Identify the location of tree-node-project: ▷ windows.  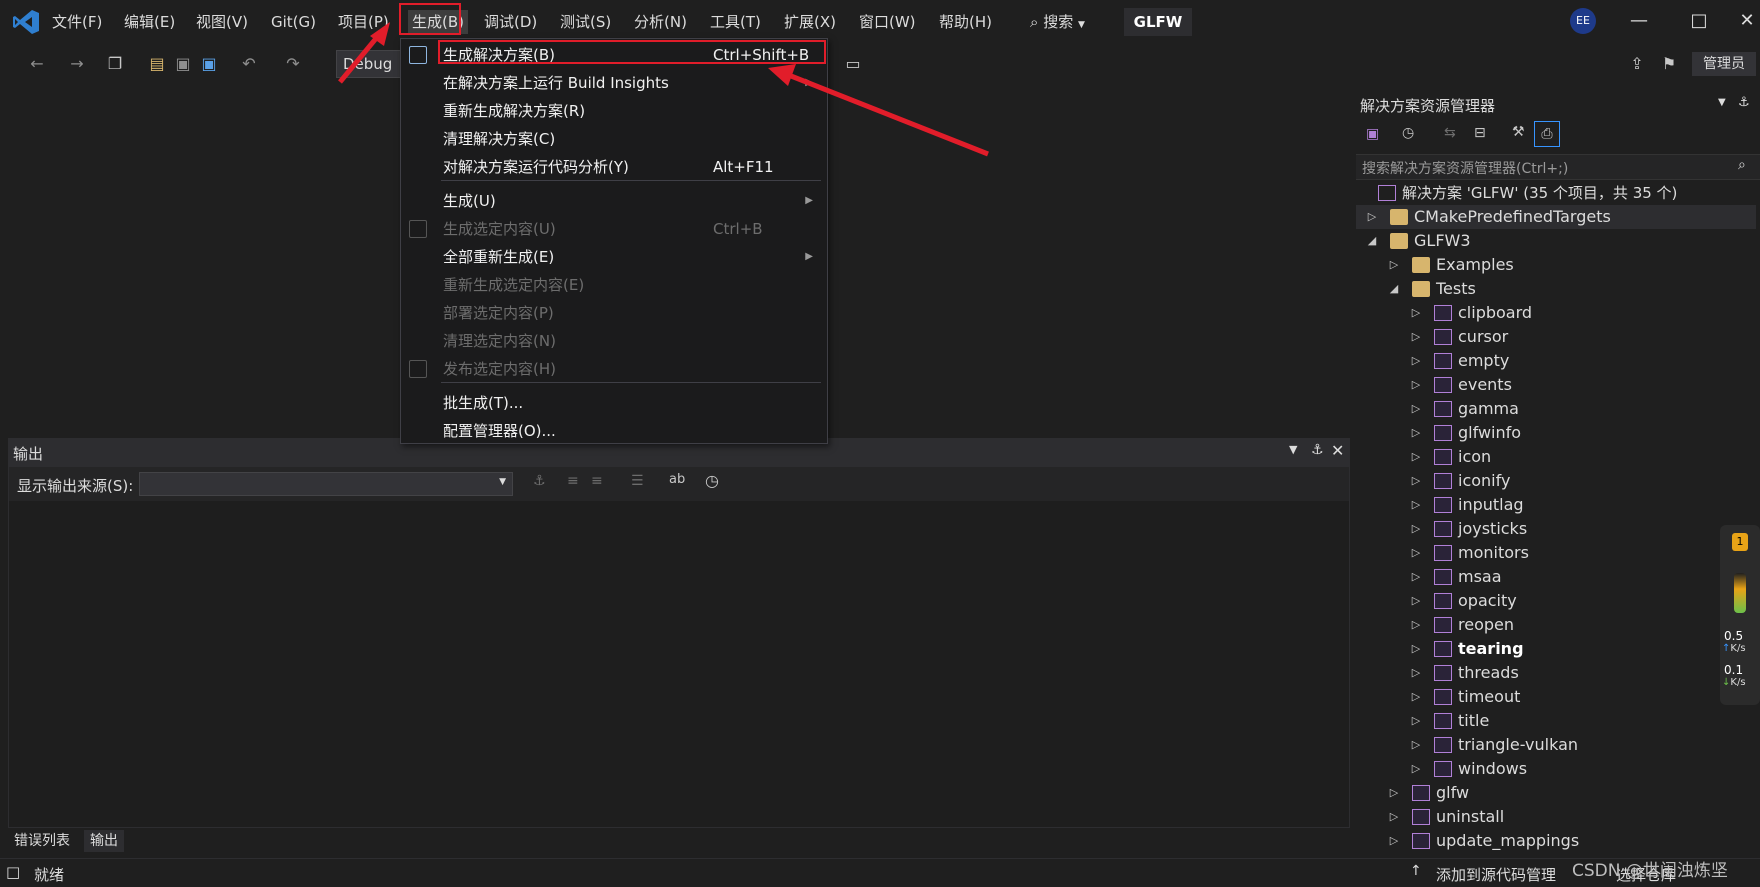
(1556, 769).